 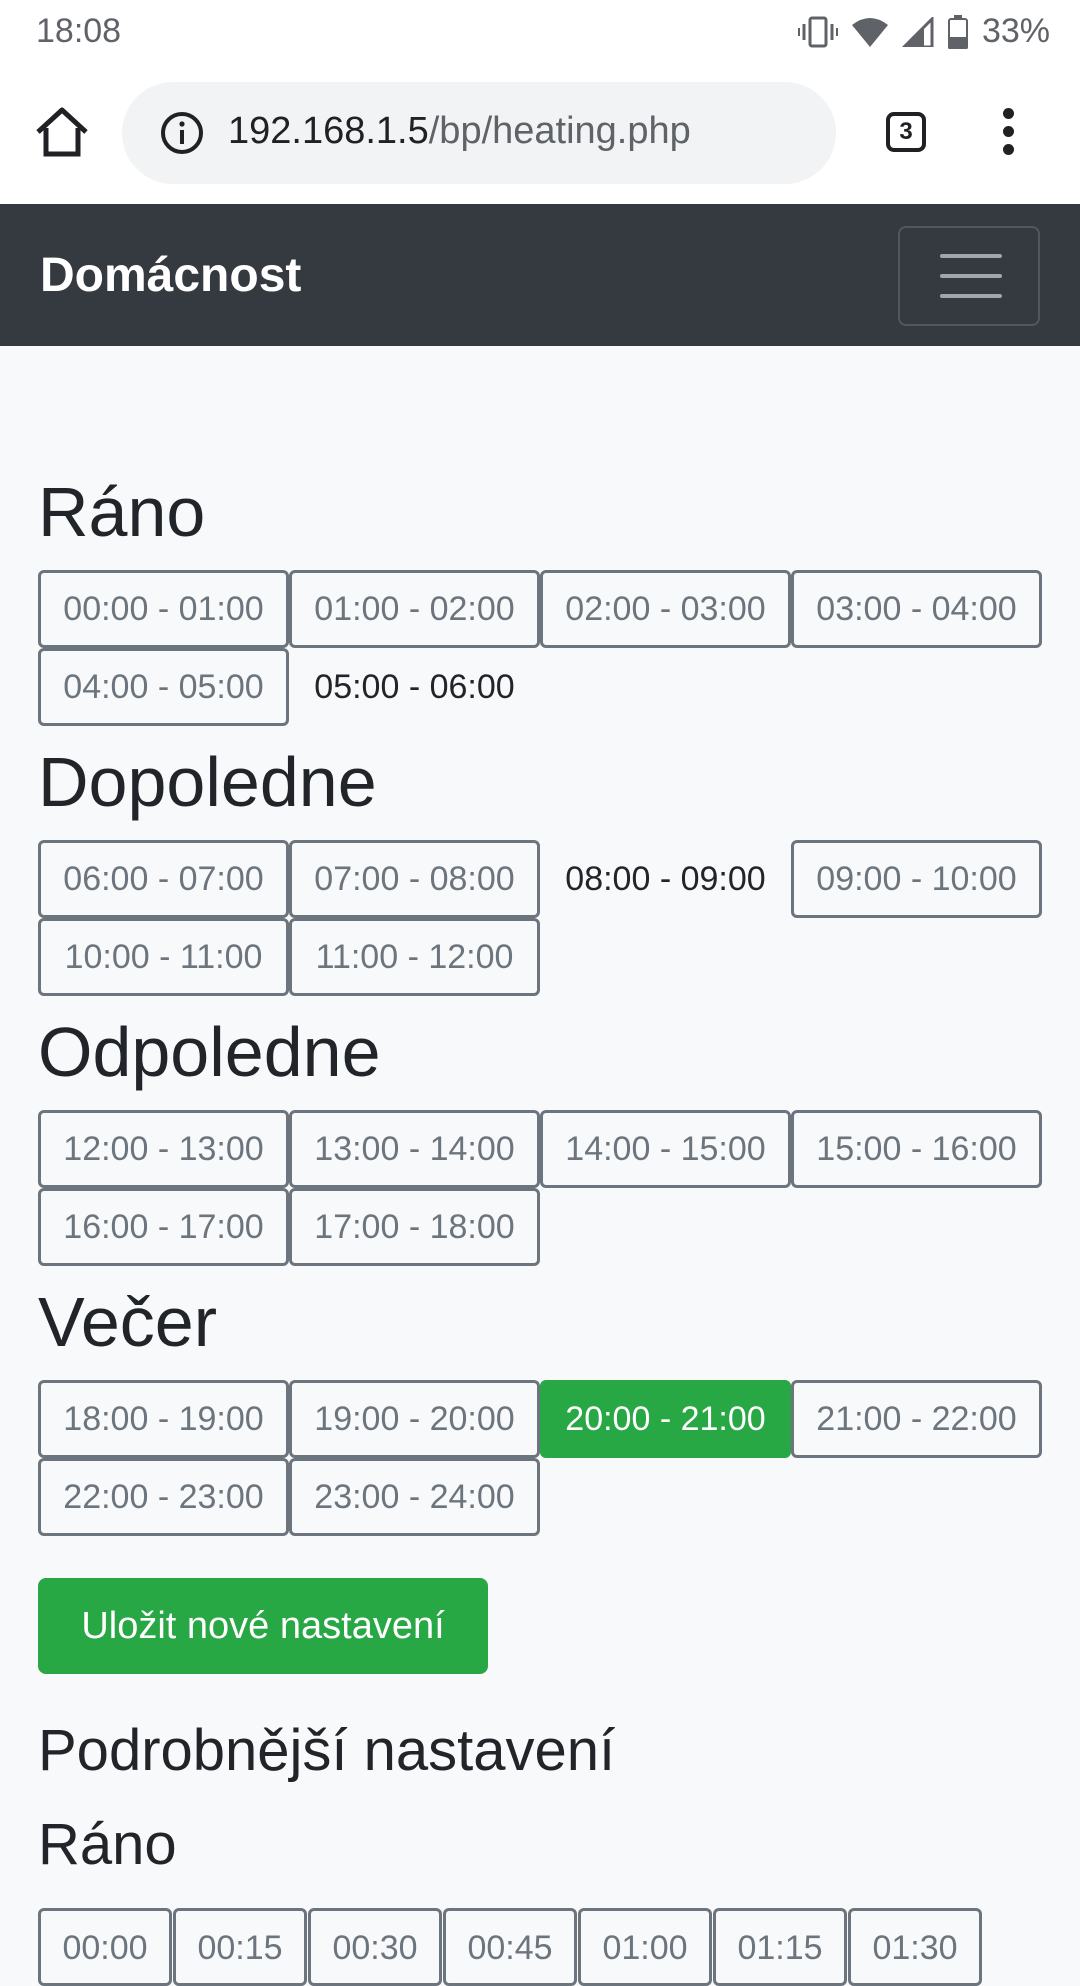 I want to click on time-slot-button: 05:00 - 06:00, so click(x=414, y=687).